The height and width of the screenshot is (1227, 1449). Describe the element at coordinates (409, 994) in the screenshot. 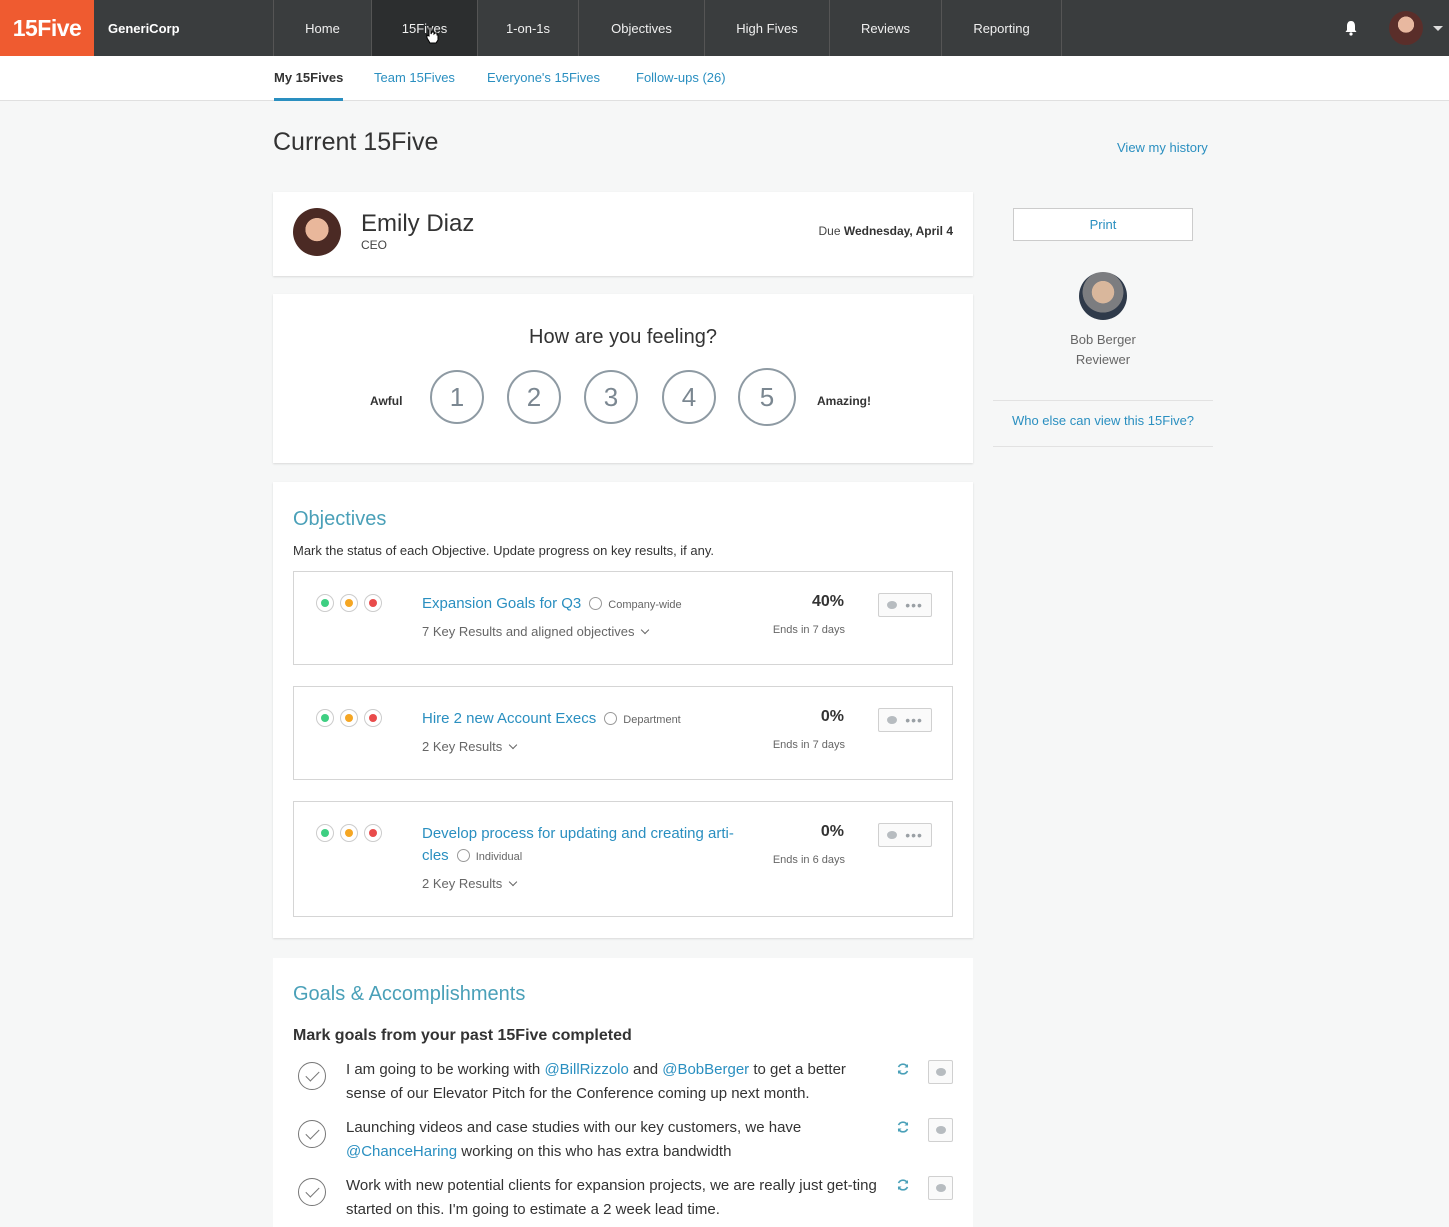

I see `goals-title: Goals & Accomplishments` at that location.